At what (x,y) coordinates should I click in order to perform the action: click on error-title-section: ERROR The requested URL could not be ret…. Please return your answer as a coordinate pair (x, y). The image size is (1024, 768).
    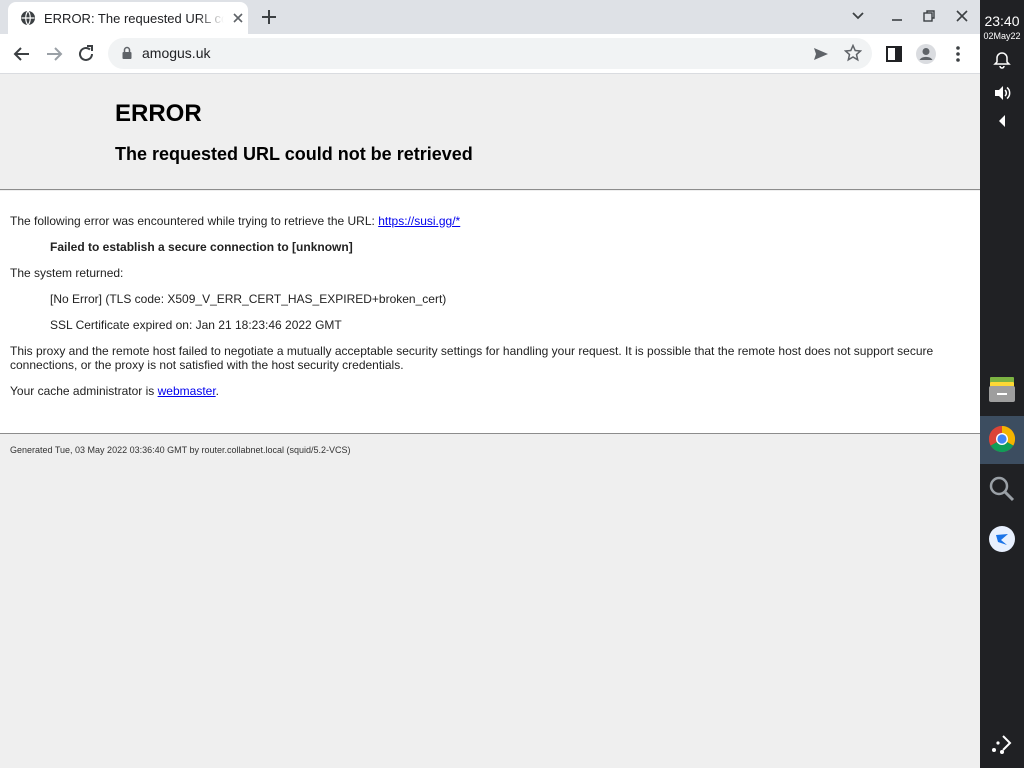
    Looking at the image, I should click on (490, 132).